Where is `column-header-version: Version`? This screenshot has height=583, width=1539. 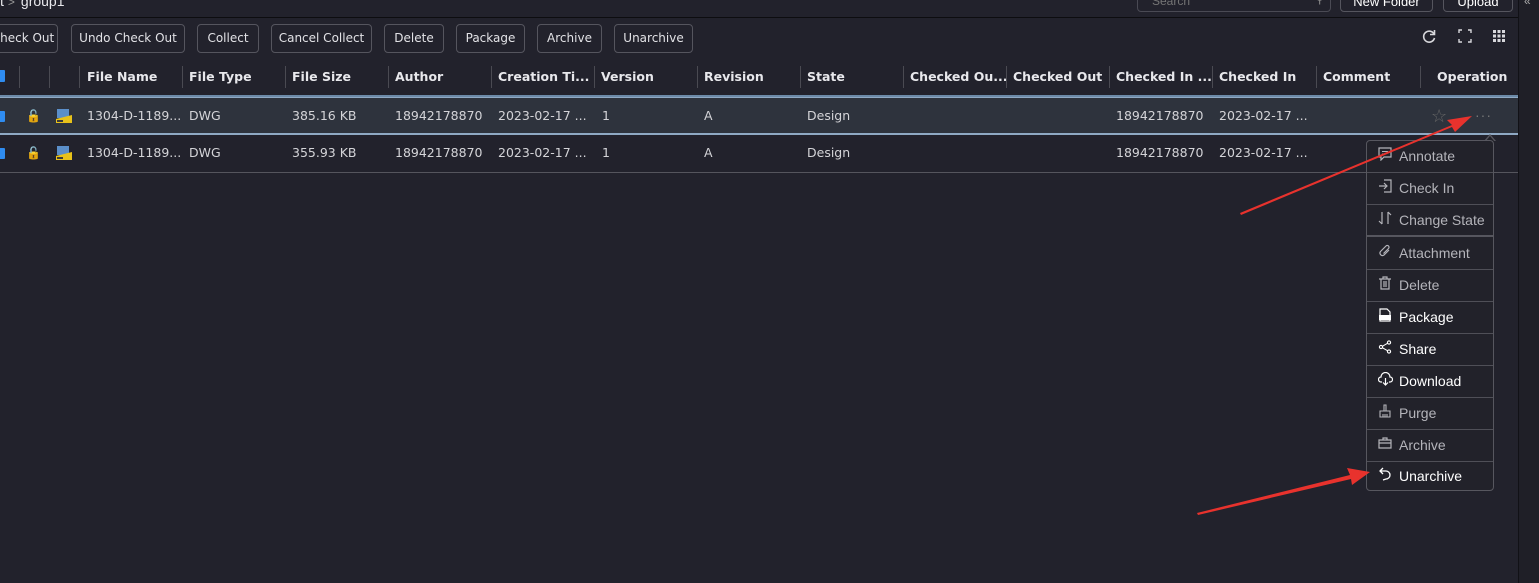 column-header-version: Version is located at coordinates (627, 77).